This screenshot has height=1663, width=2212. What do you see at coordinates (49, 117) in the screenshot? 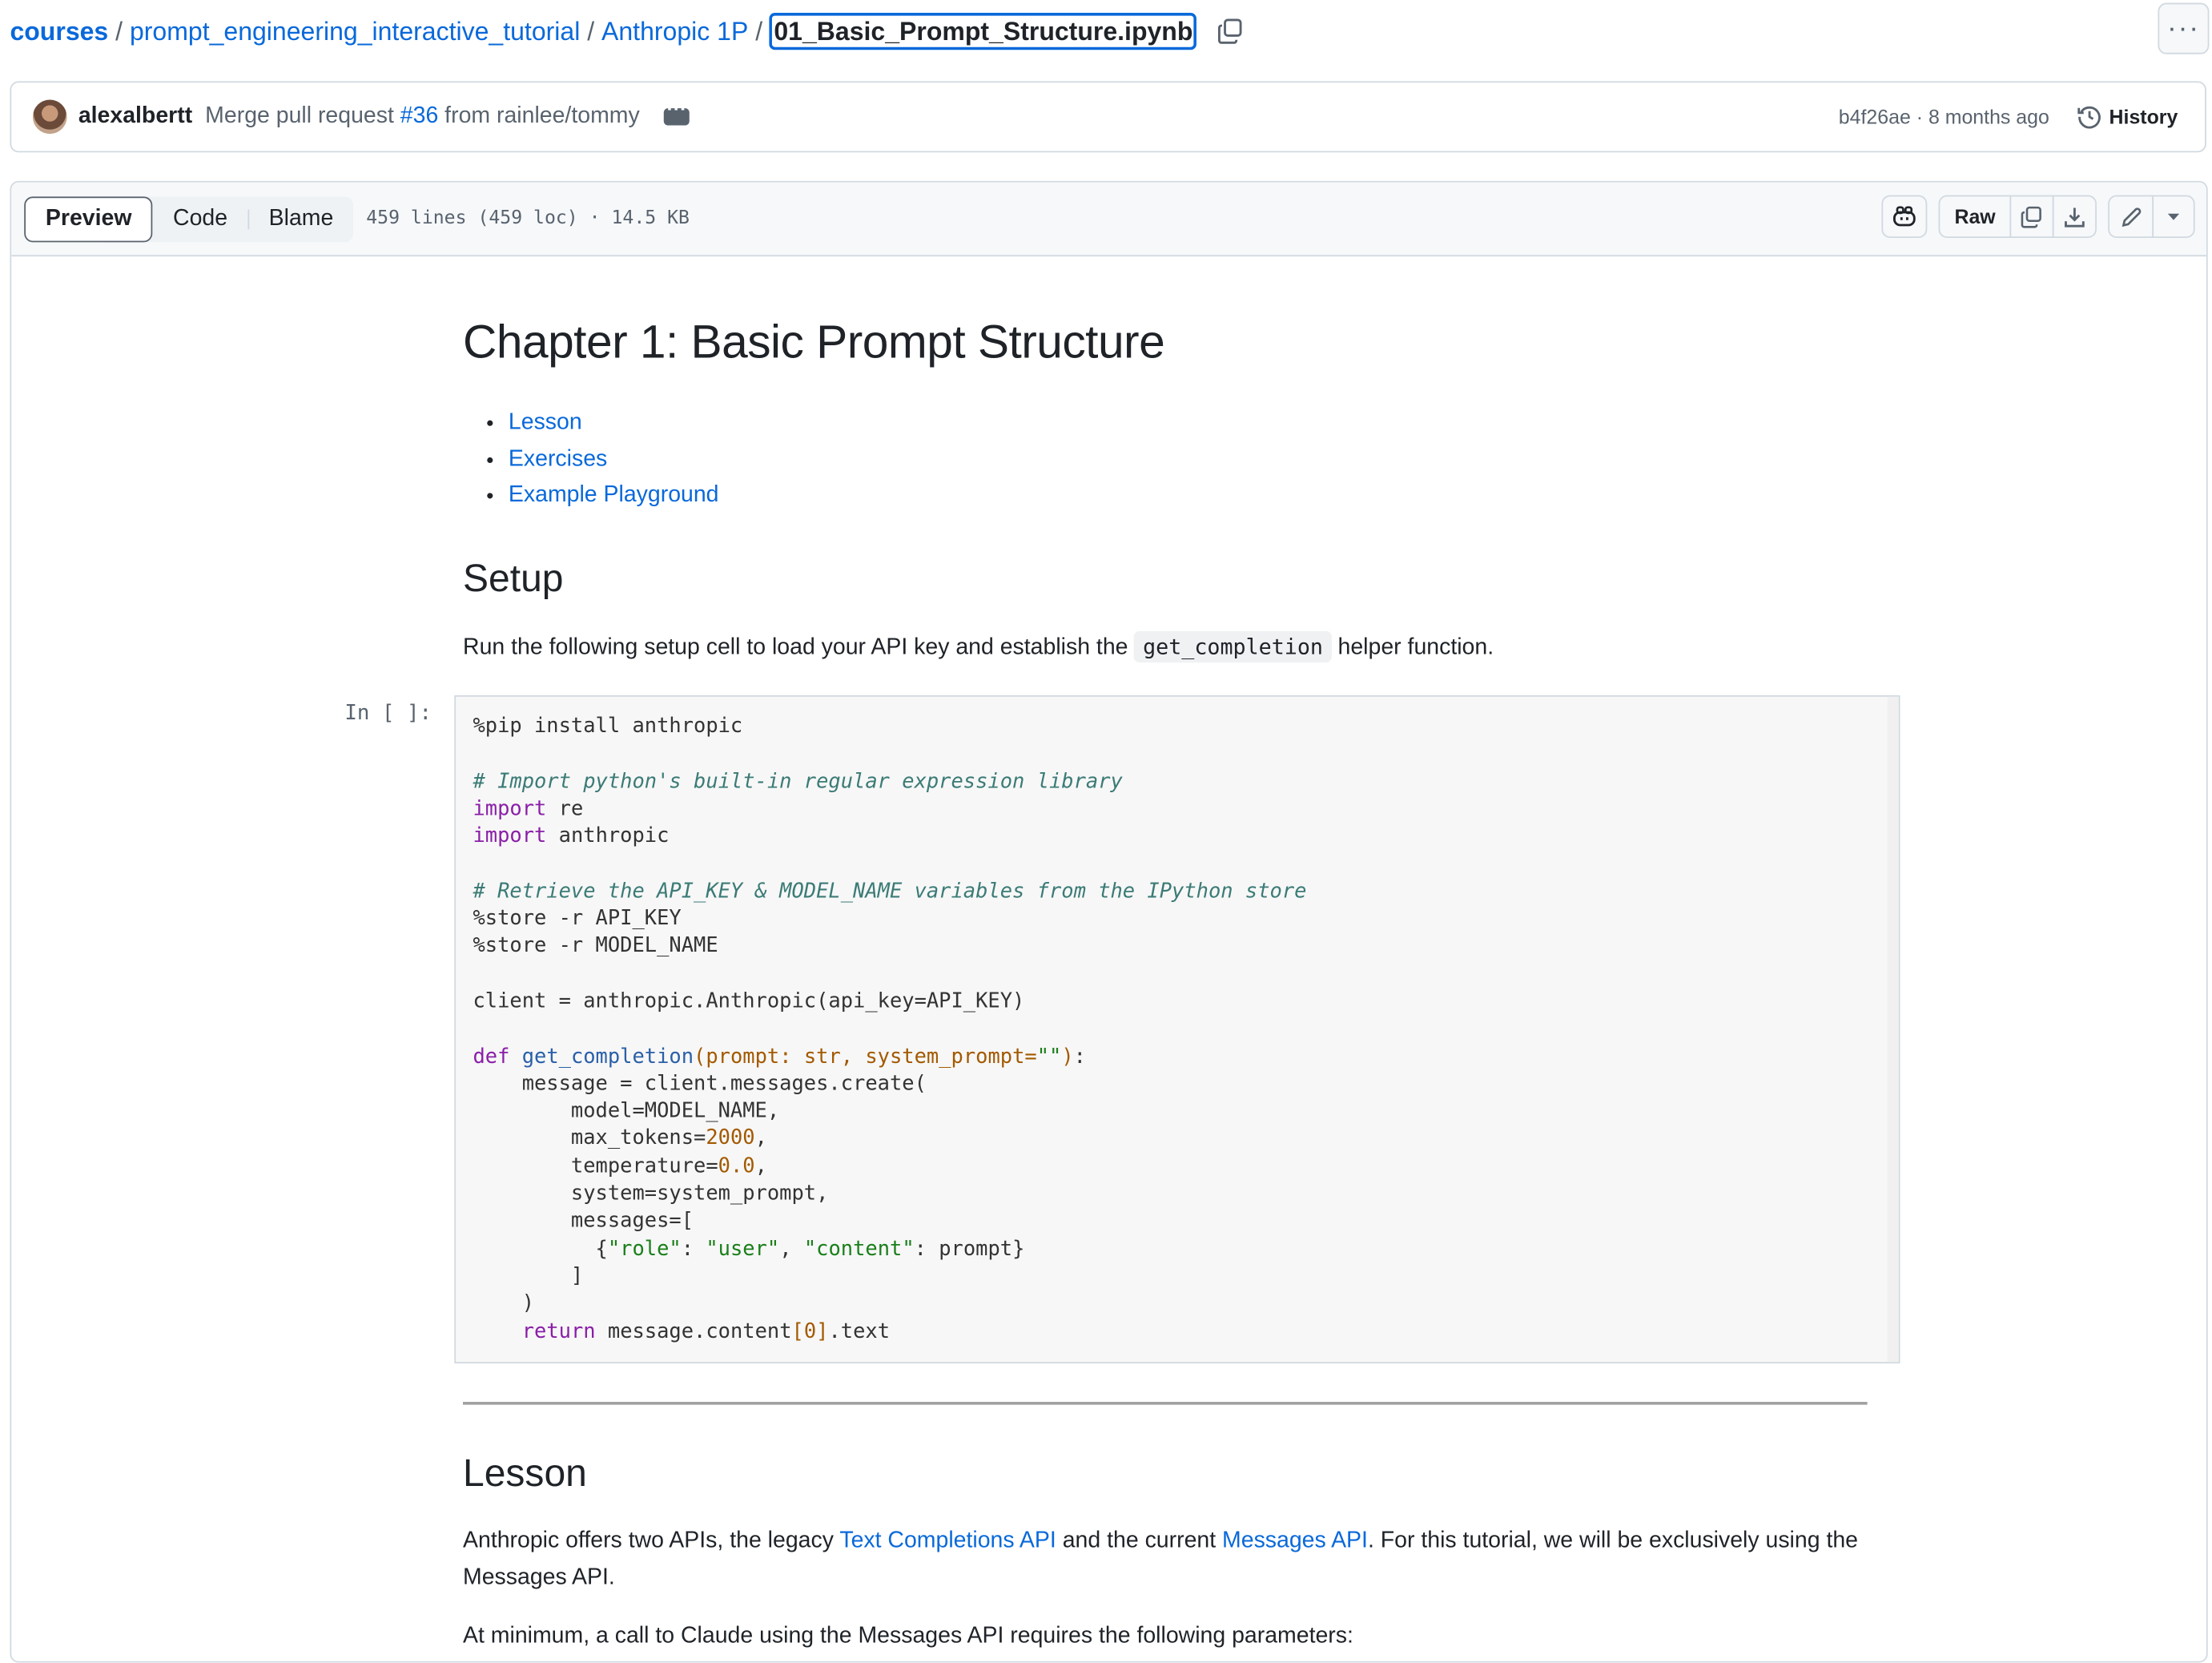
I see `avatar` at bounding box center [49, 117].